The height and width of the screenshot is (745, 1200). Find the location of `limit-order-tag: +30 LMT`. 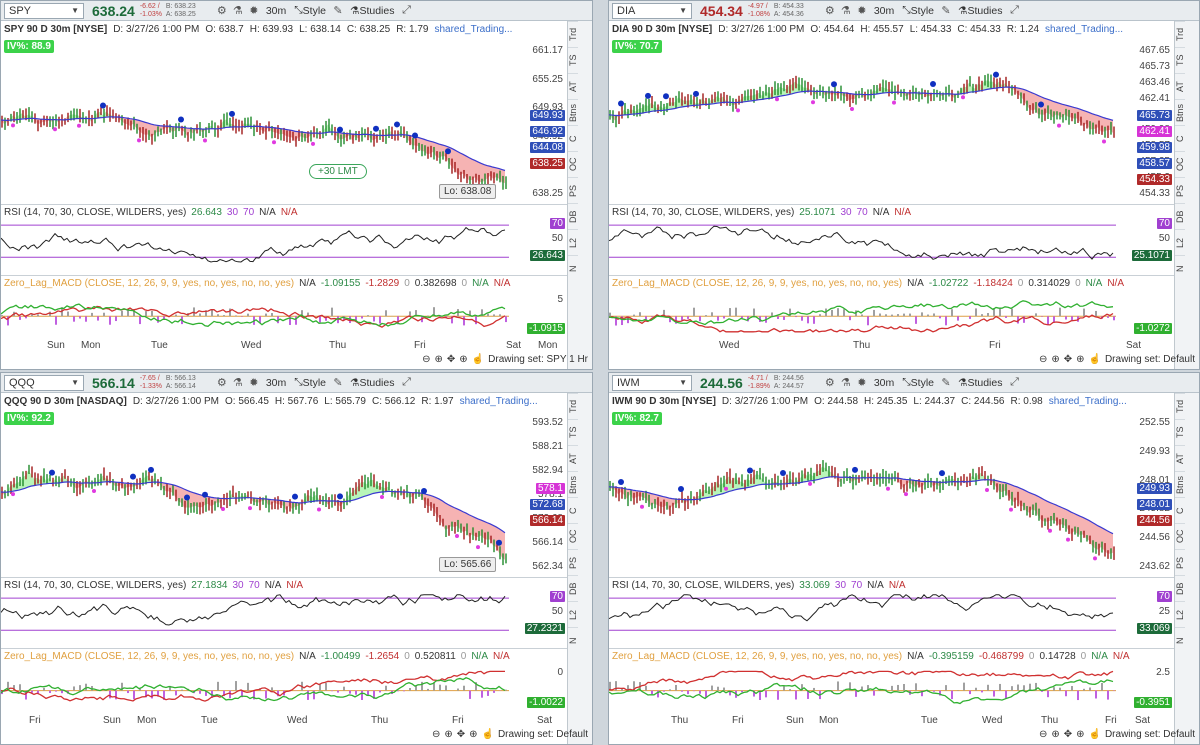

limit-order-tag: +30 LMT is located at coordinates (338, 171).